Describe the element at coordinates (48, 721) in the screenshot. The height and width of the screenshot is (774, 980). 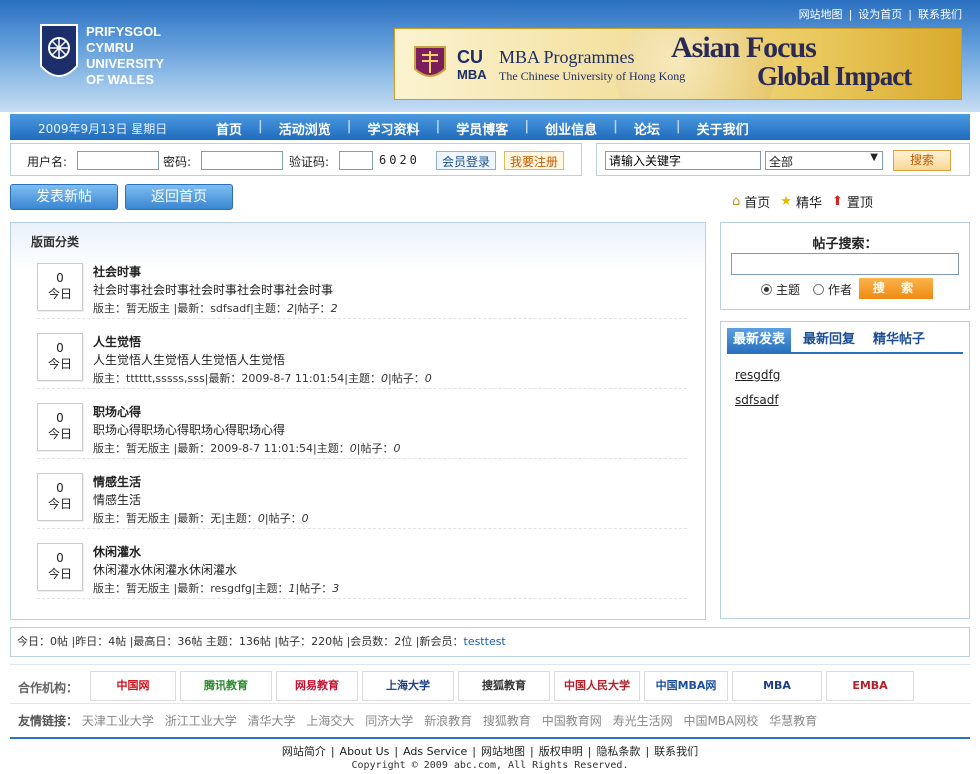
I see `friend-links-label: 友情链接：` at that location.